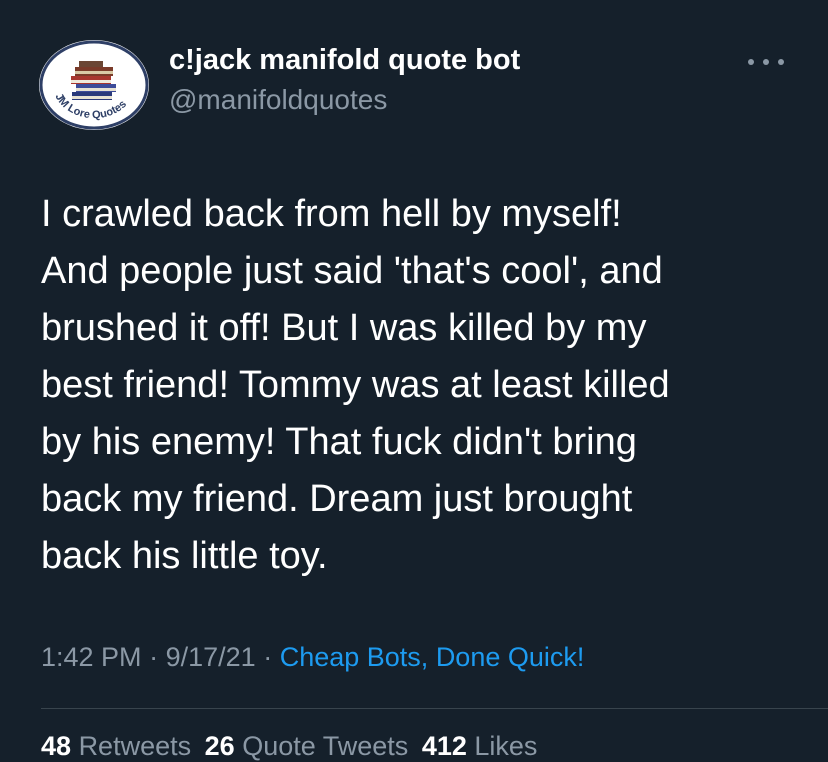 The width and height of the screenshot is (828, 762). I want to click on quote-tweets-label: Quote Tweets, so click(325, 746).